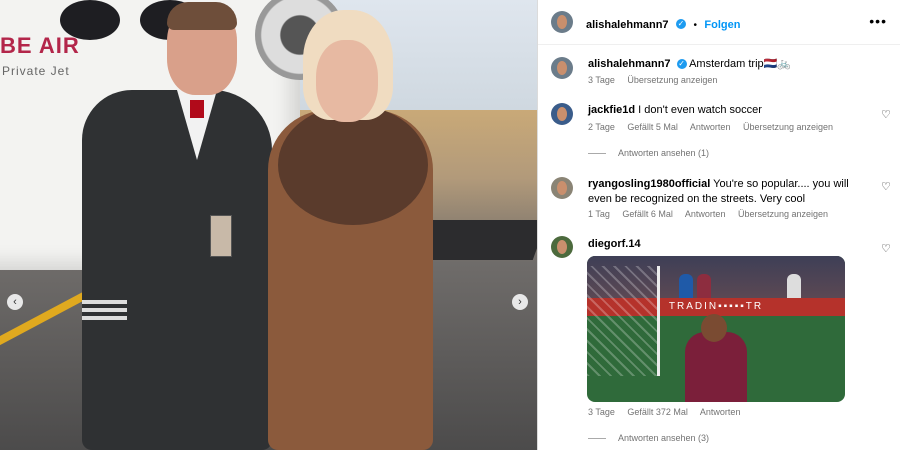  I want to click on post-header: alishalehmann7 ✓ • Folgen •••, so click(719, 22).